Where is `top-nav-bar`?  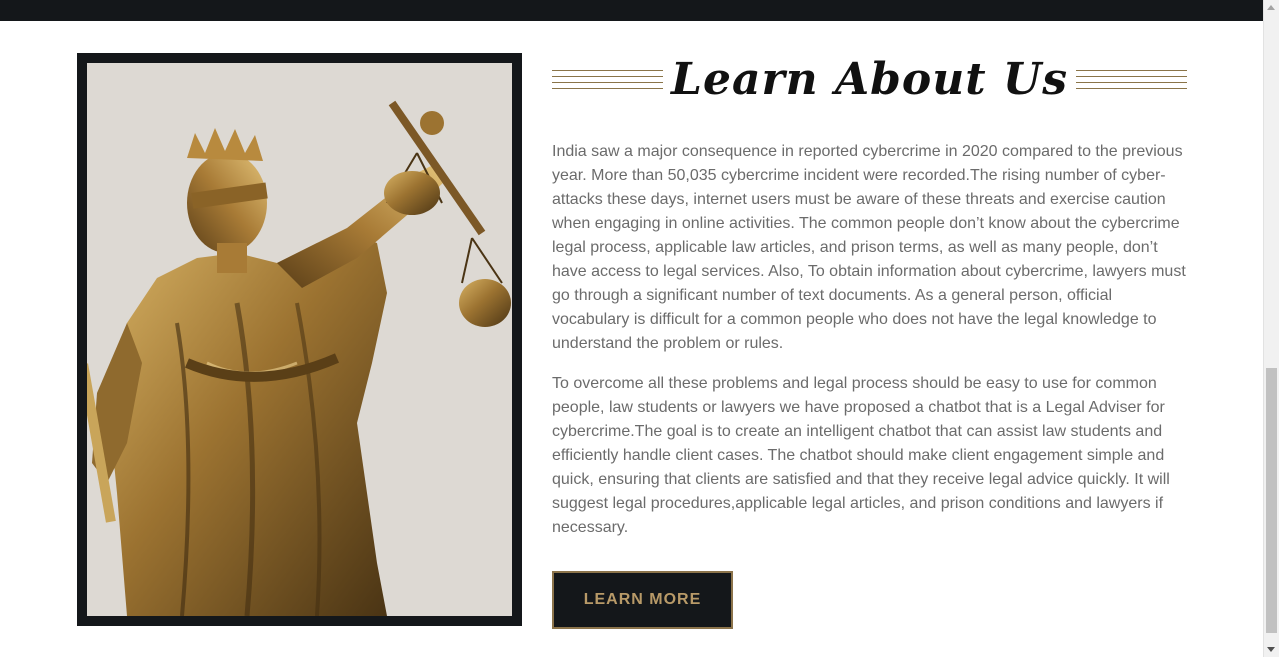
top-nav-bar is located at coordinates (631, 10).